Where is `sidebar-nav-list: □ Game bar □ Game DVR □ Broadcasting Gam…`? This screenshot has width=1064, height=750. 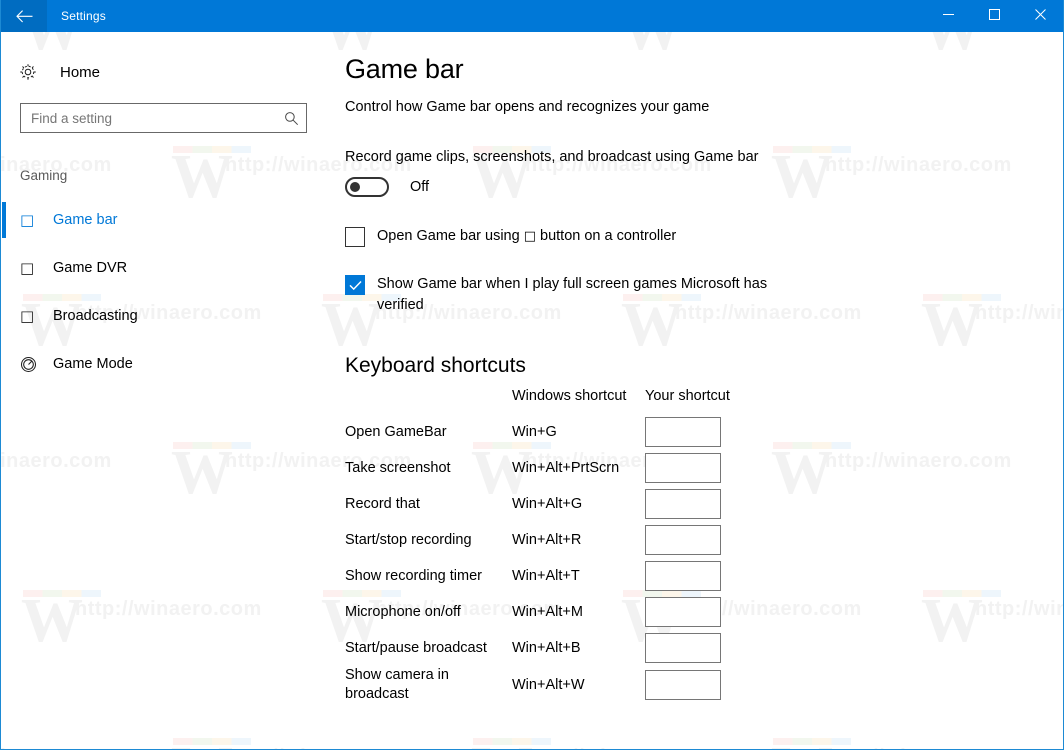
sidebar-nav-list: □ Game bar □ Game DVR □ Broadcasting Gam… is located at coordinates (164, 292).